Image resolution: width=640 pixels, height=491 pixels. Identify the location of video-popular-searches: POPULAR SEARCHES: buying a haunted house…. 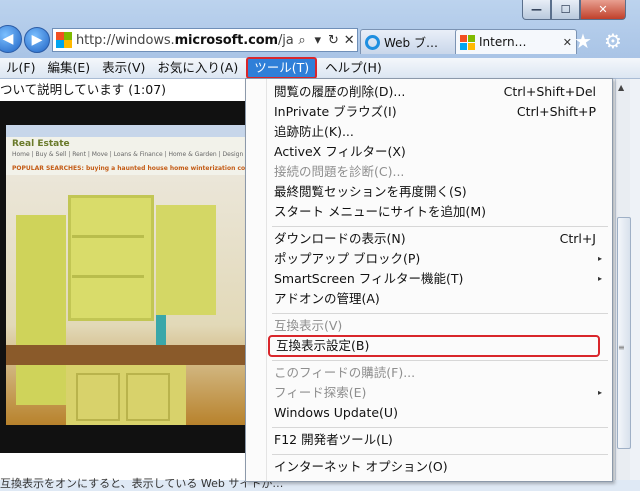
(148, 168).